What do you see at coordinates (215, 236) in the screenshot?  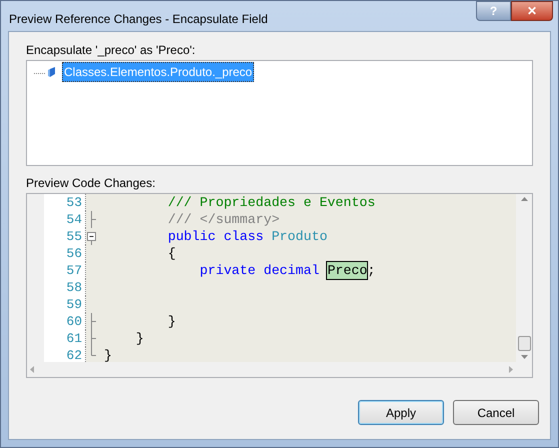 I see `code-text: public class` at bounding box center [215, 236].